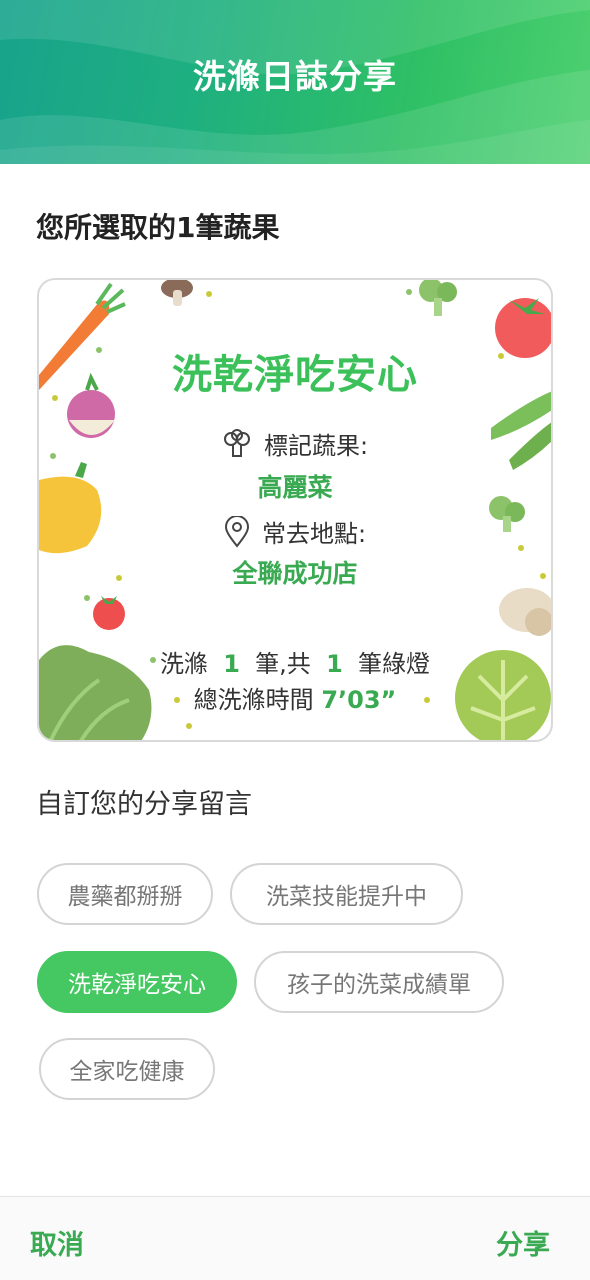 The width and height of the screenshot is (590, 1280). I want to click on broccoli-icon, so click(237, 447).